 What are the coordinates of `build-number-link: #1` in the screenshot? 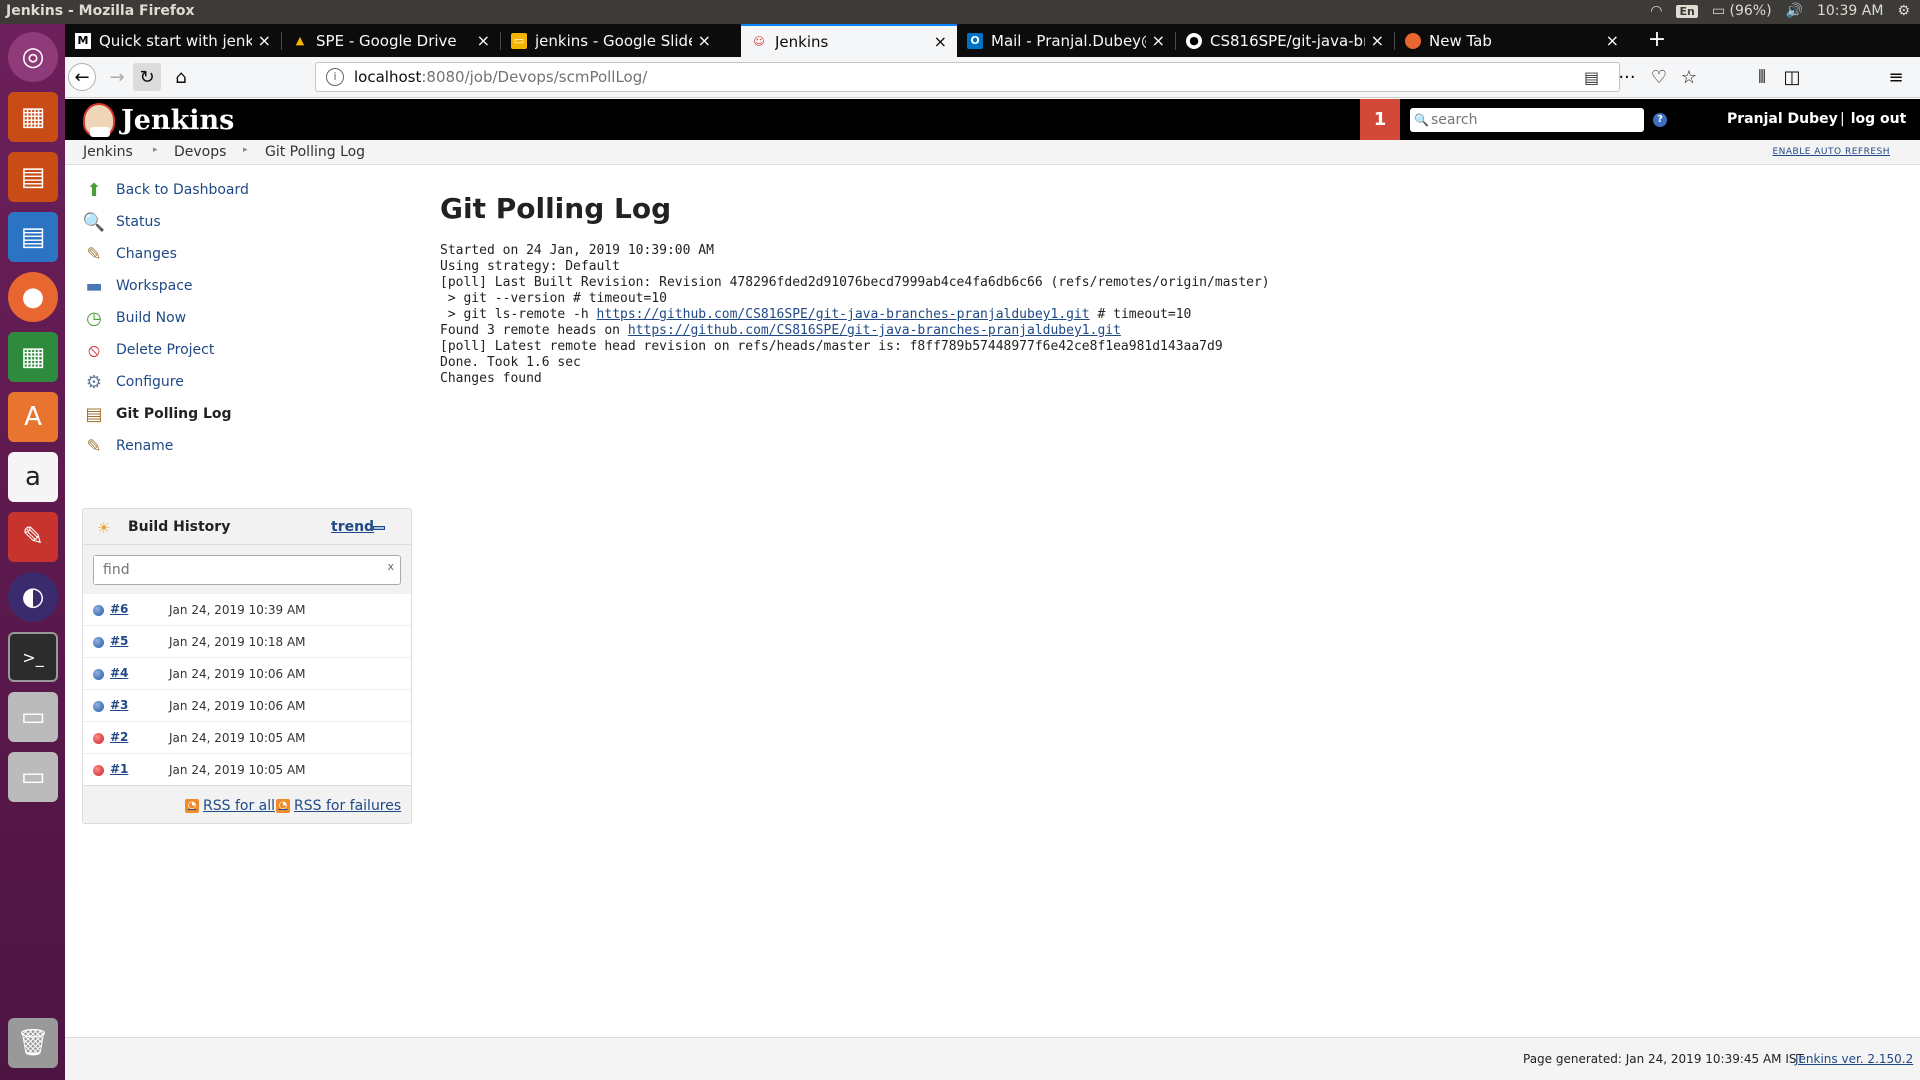 It's located at (119, 769).